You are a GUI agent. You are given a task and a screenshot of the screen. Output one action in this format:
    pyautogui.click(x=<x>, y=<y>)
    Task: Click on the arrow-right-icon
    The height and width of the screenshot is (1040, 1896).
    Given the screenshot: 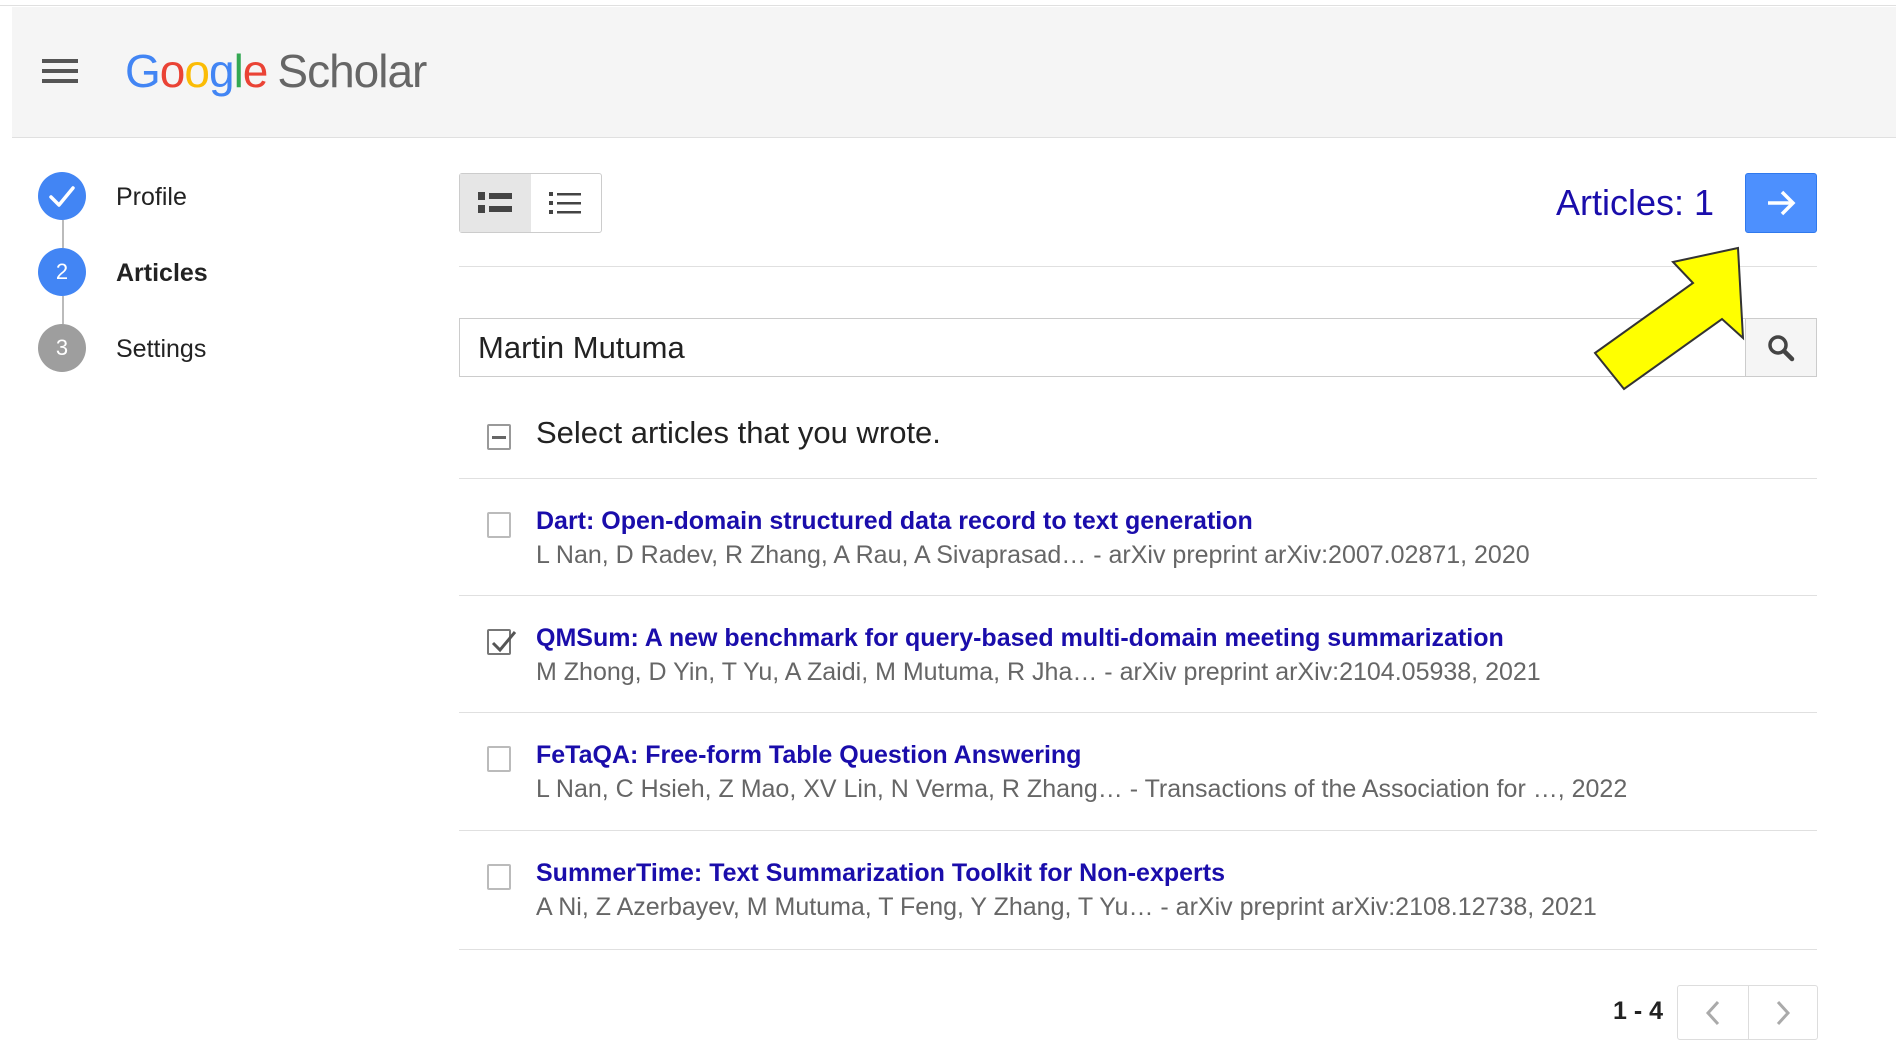 What is the action you would take?
    pyautogui.click(x=1782, y=203)
    